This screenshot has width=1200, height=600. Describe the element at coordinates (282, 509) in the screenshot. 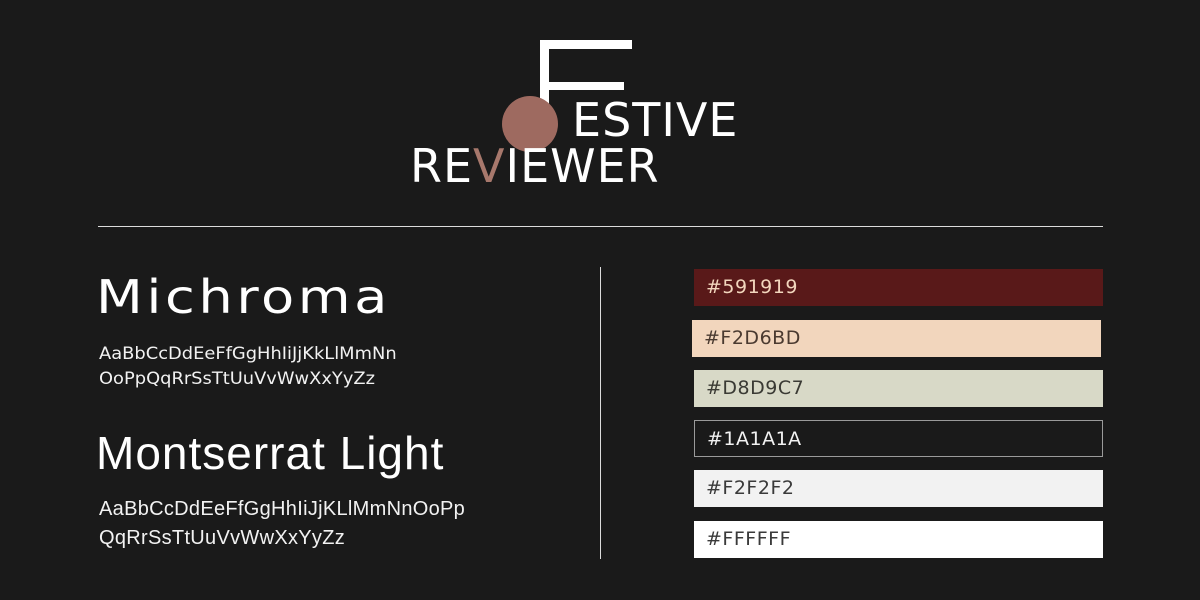

I see `alphabet-line-1: AaBbCcDdEeFfGgHhIiJjKLlMmNnOoPp` at that location.